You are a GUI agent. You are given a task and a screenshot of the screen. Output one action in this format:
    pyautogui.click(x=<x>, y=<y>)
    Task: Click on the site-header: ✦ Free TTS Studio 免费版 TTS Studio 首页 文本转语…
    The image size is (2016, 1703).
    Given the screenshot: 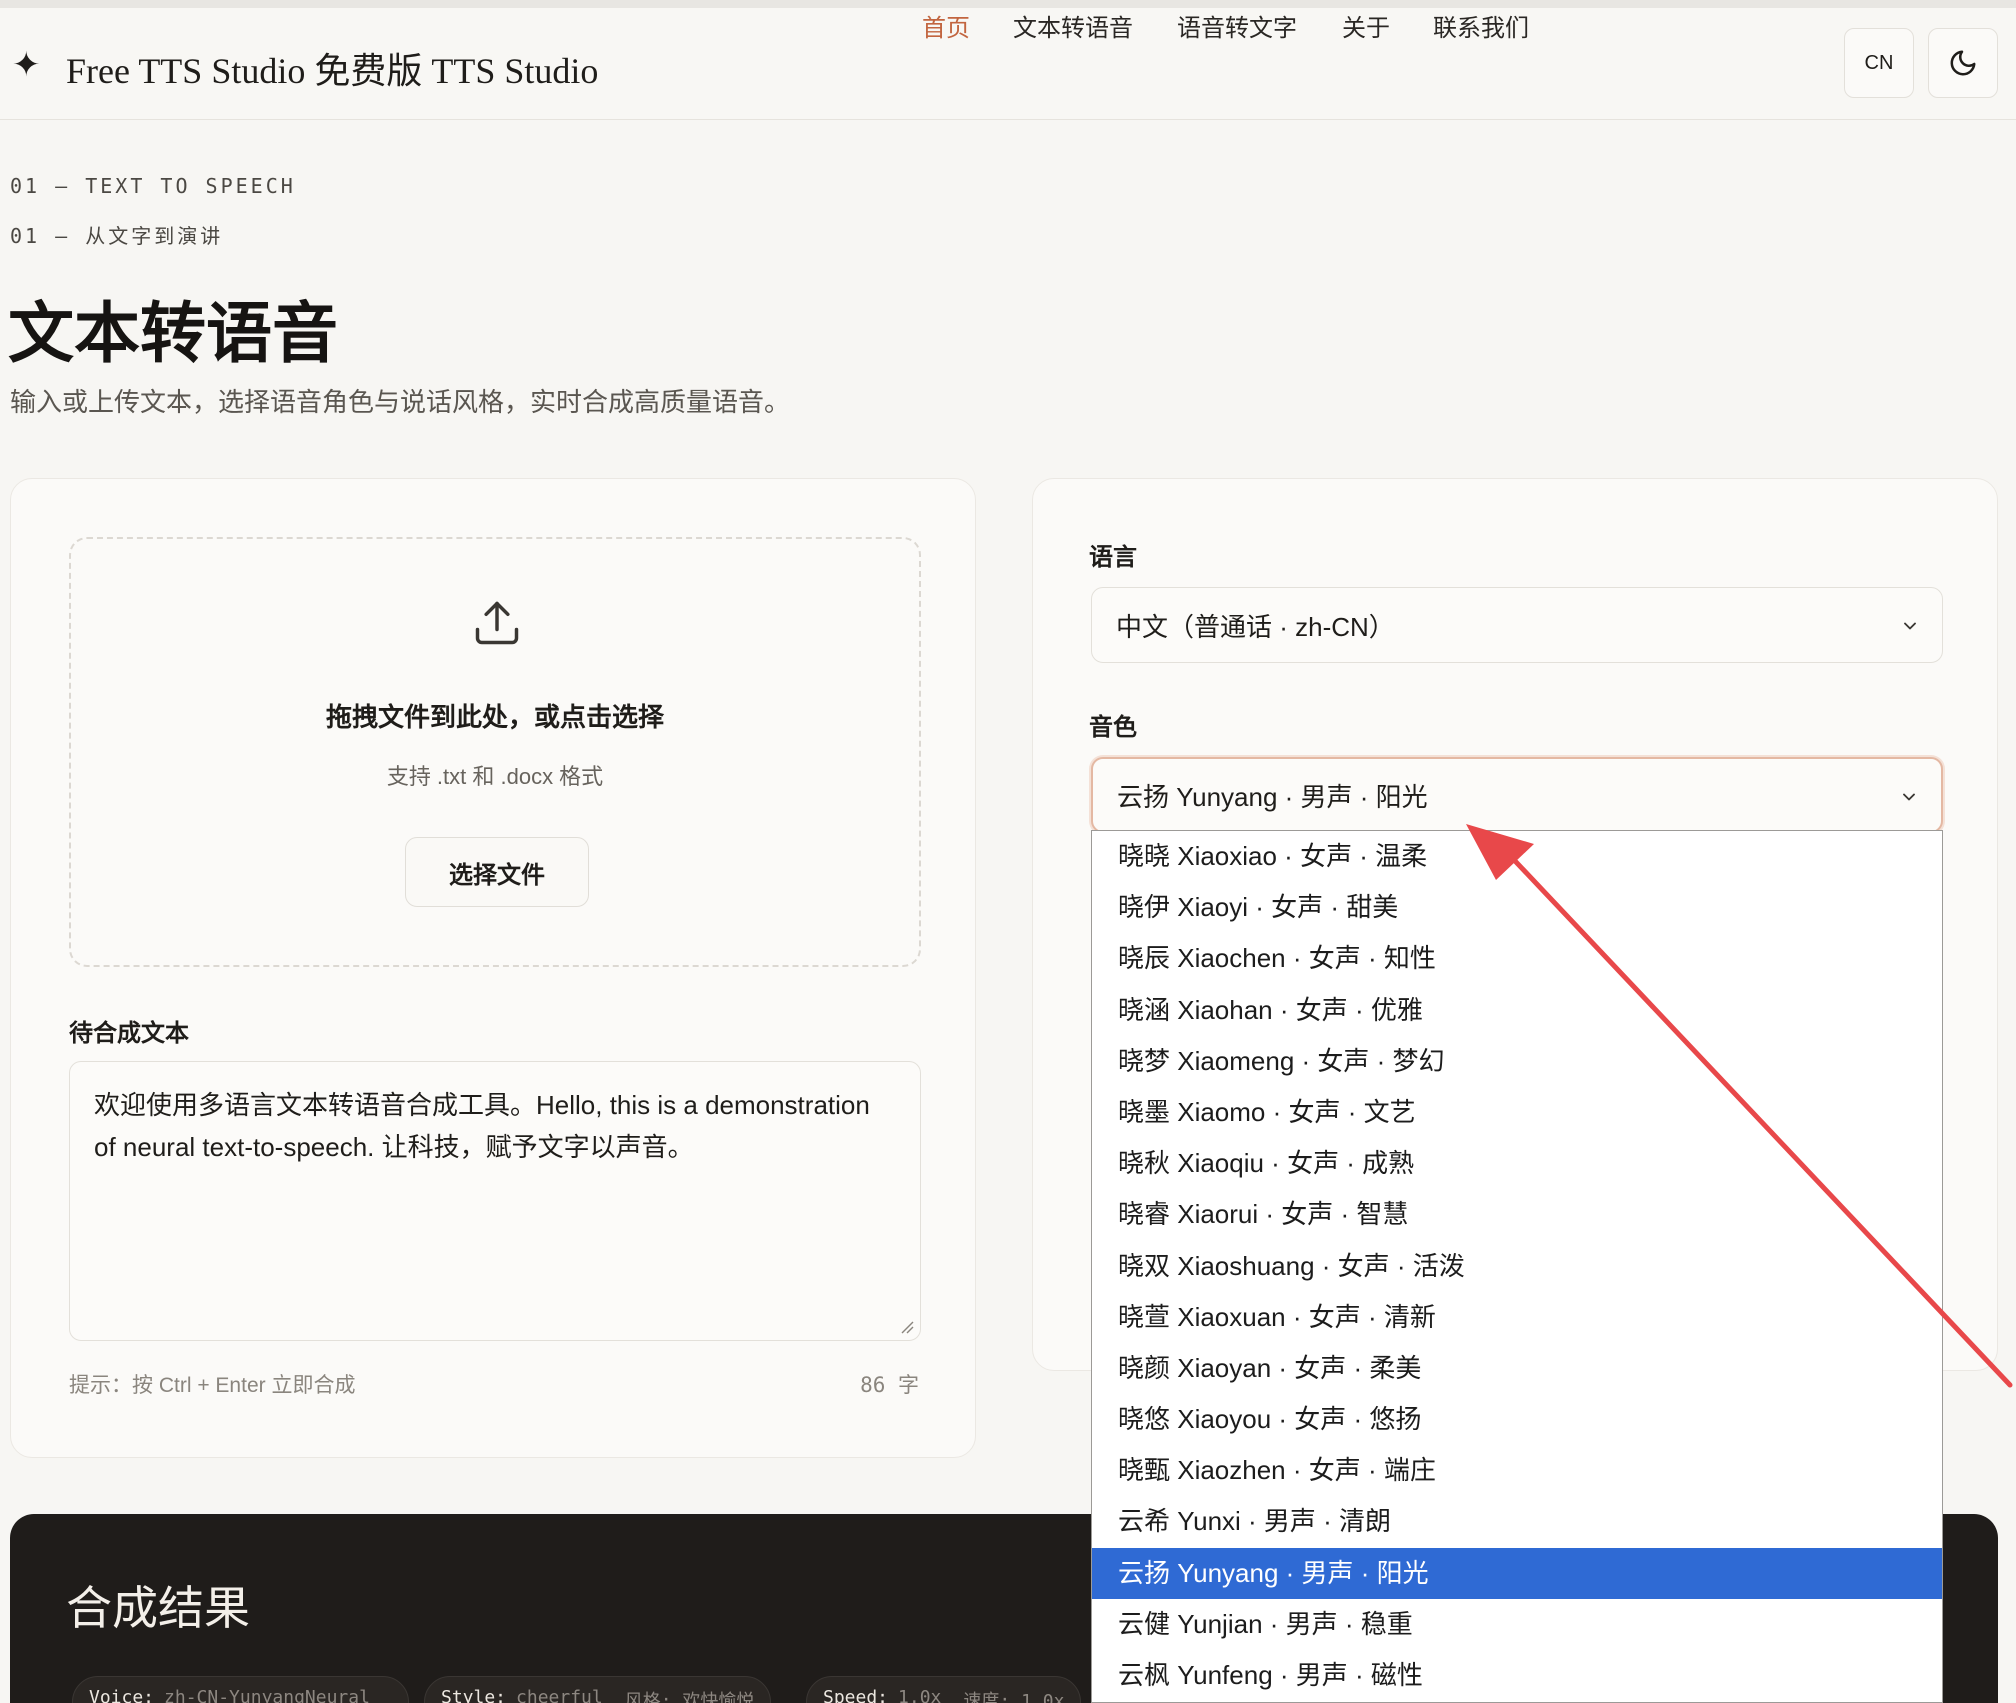 What is the action you would take?
    pyautogui.click(x=1008, y=64)
    